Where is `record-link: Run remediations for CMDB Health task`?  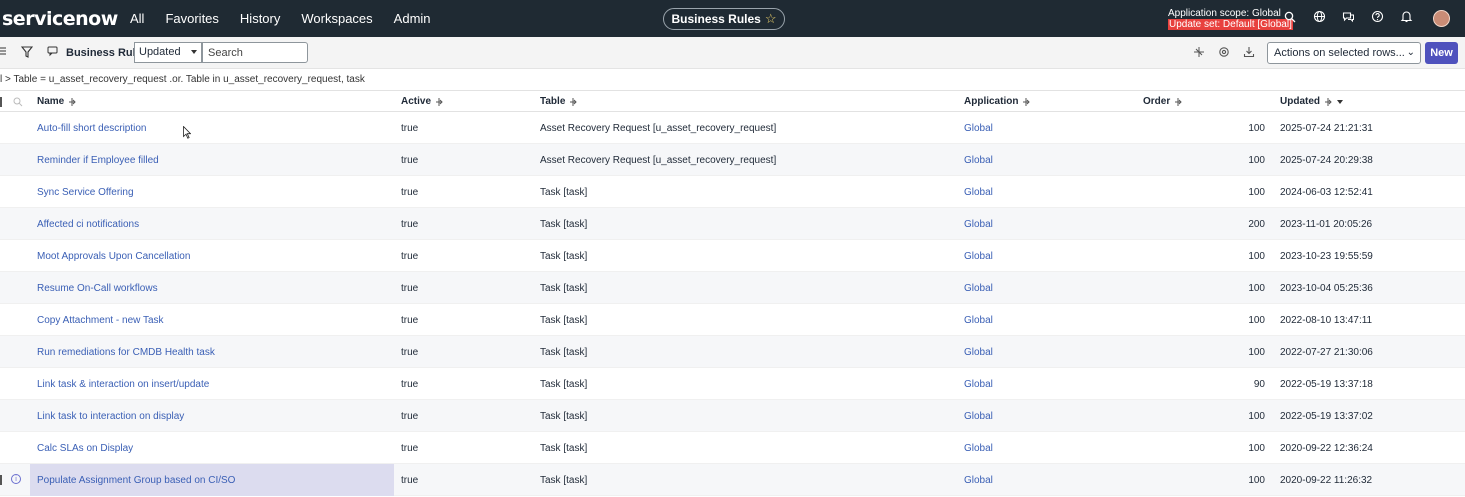
record-link: Run remediations for CMDB Health task is located at coordinates (126, 352).